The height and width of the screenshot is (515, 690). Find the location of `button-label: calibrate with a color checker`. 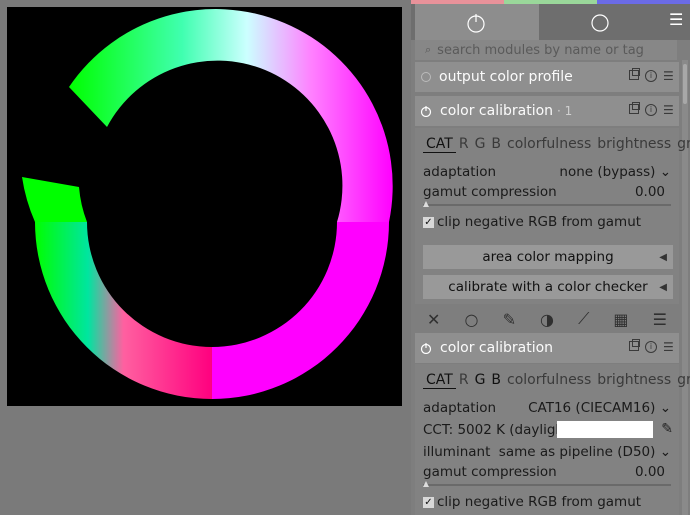

button-label: calibrate with a color checker is located at coordinates (548, 287).